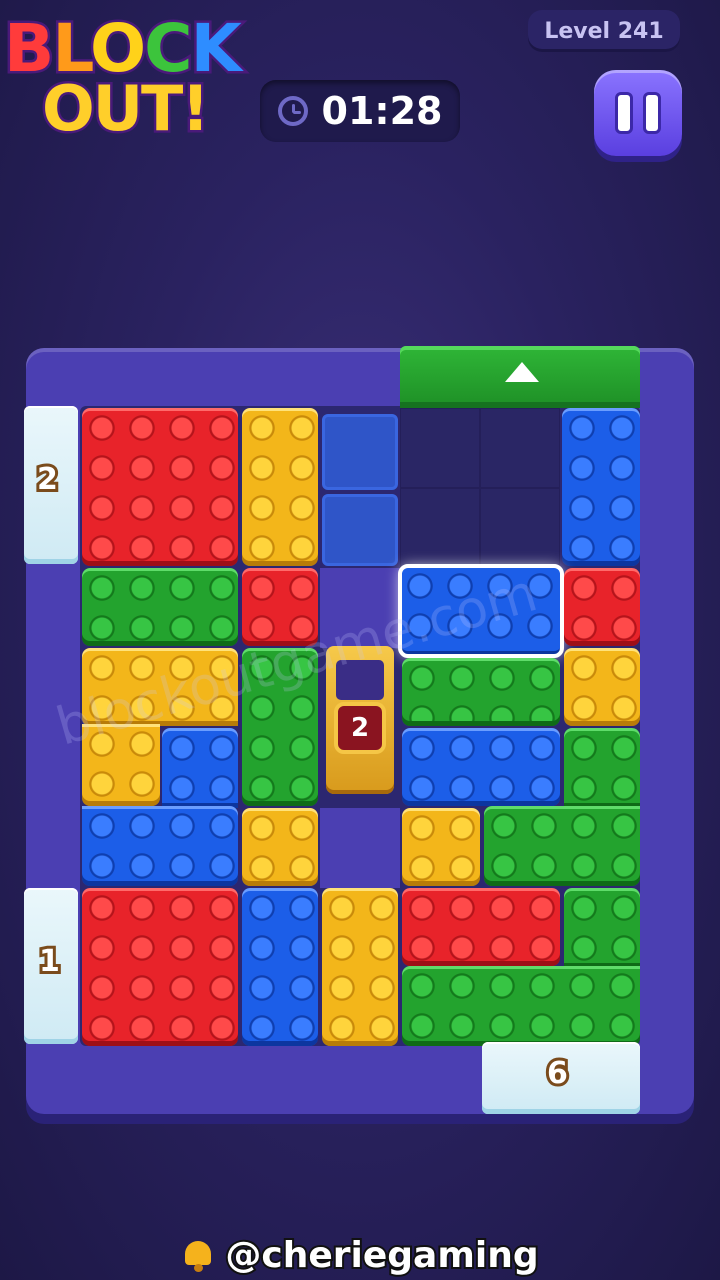 Image resolution: width=720 pixels, height=1280 pixels. I want to click on level-indicator: Level 241, so click(604, 31).